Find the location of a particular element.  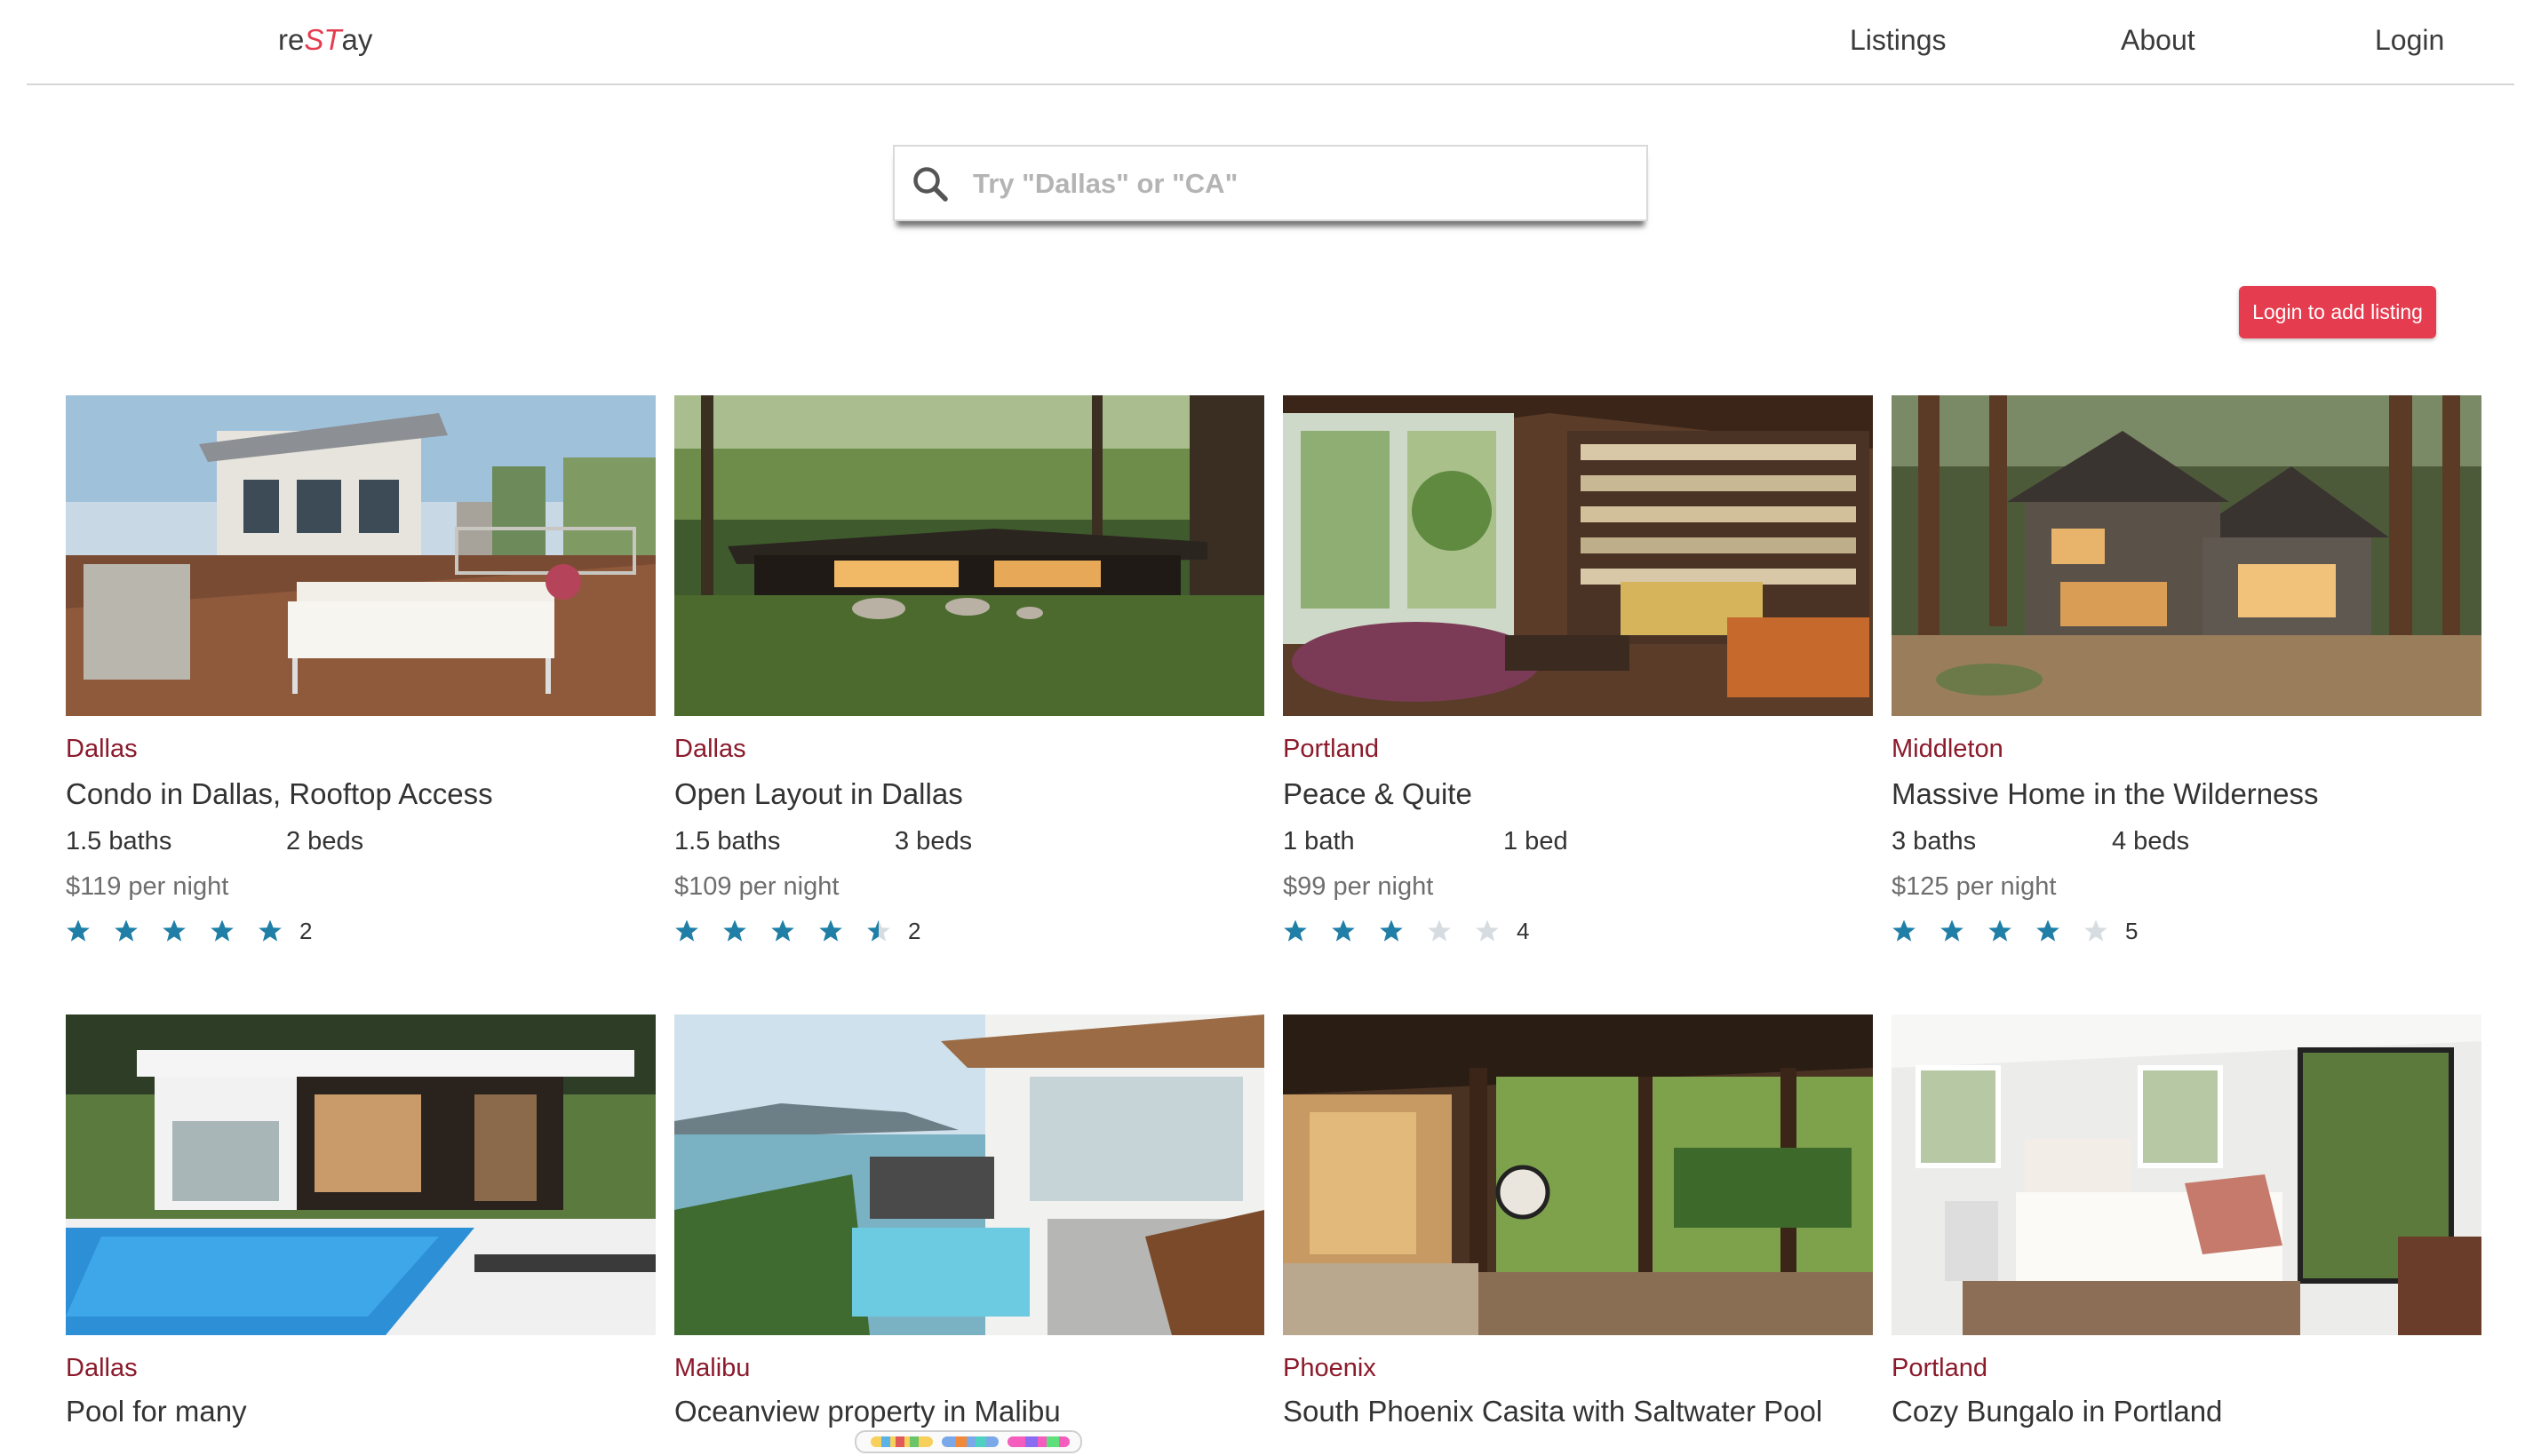

listing-title: Oceanview property in Malibu is located at coordinates (867, 1411).